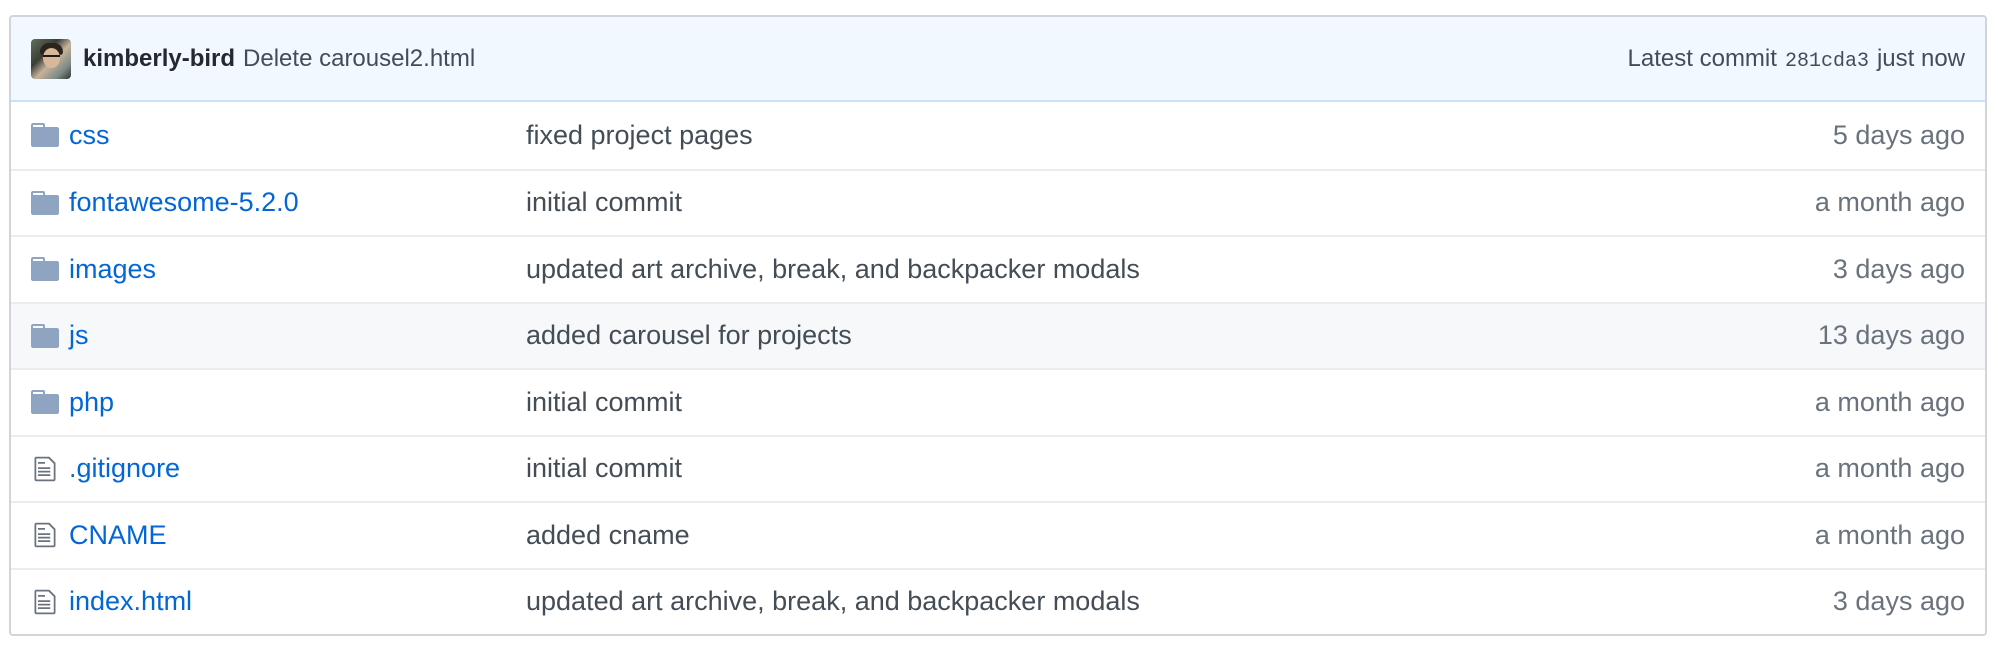  I want to click on file-name-link: index.html, so click(297, 601).